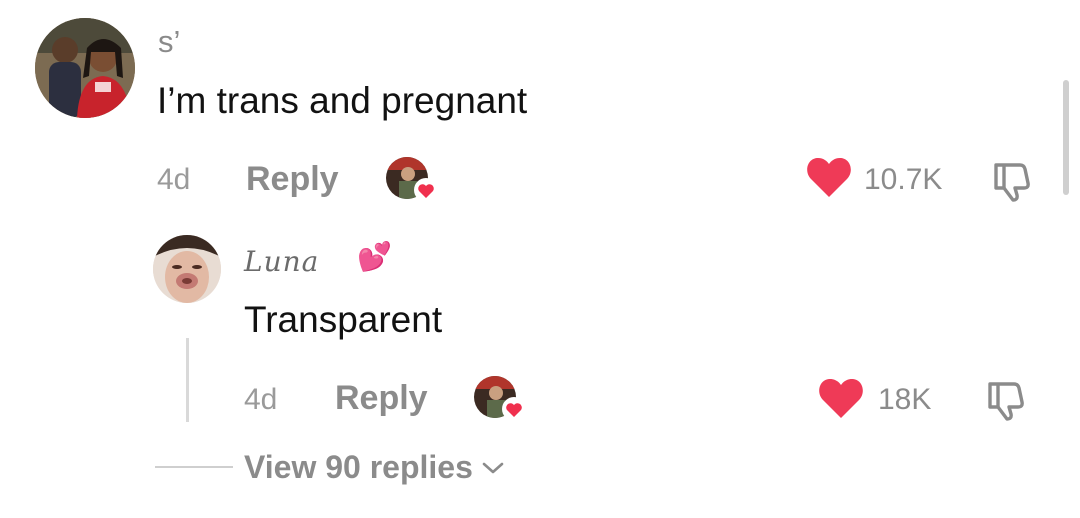 Image resolution: width=1080 pixels, height=518 pixels. Describe the element at coordinates (281, 261) in the screenshot. I see `reply-username: Luna` at that location.